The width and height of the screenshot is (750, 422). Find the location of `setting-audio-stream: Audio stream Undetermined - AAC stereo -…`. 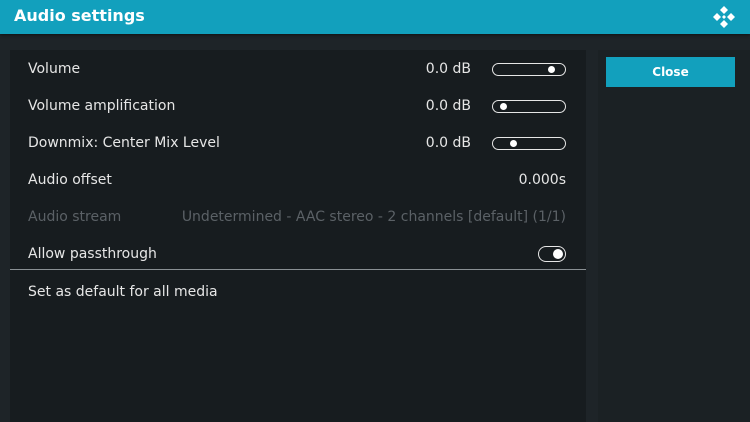

setting-audio-stream: Audio stream Undetermined - AAC stereo -… is located at coordinates (298, 217).